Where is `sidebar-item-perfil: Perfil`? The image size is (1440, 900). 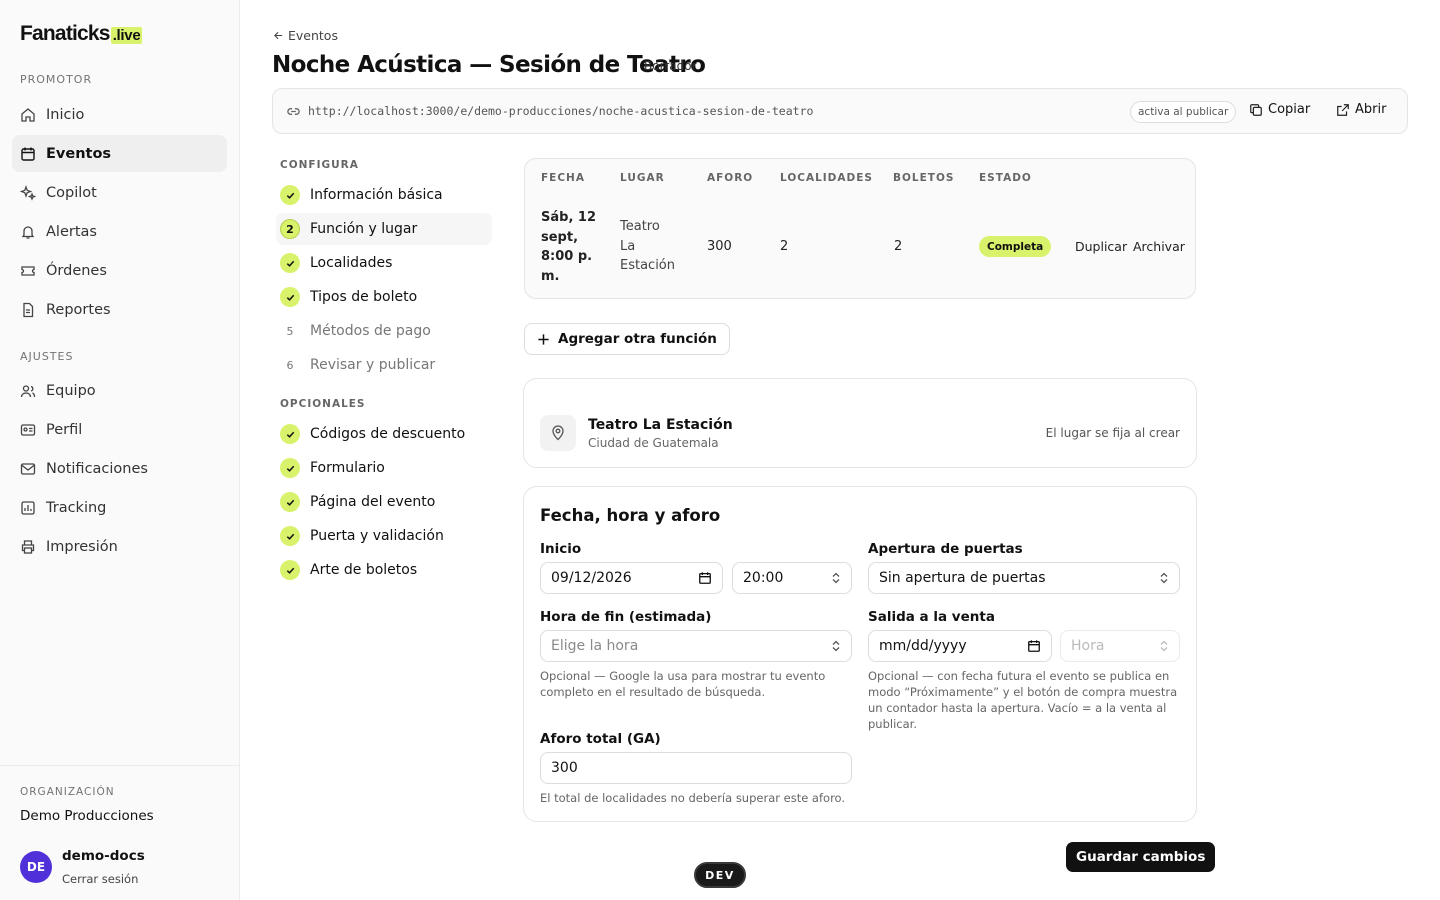 sidebar-item-perfil: Perfil is located at coordinates (119, 429).